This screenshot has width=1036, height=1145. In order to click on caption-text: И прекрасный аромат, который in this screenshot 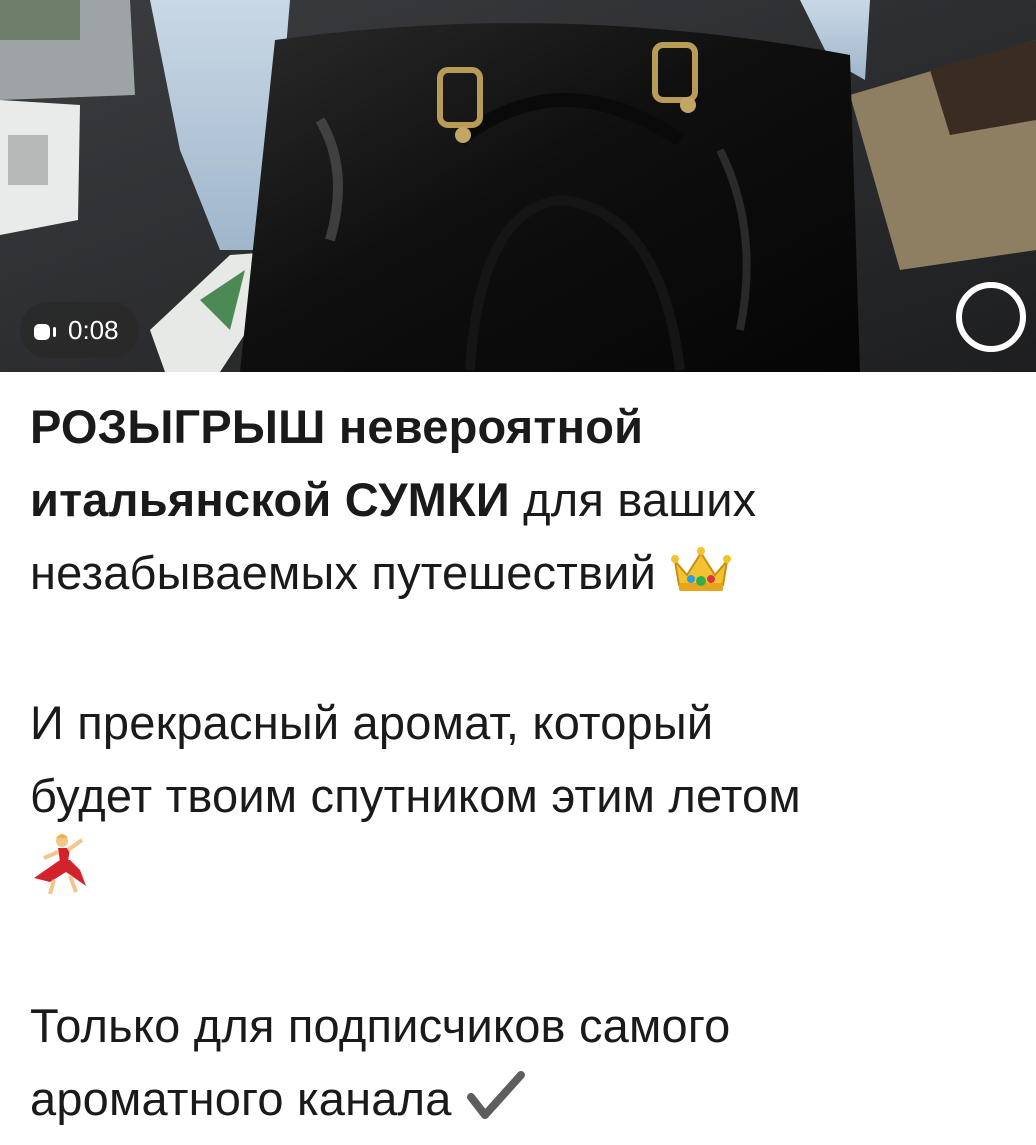, I will do `click(372, 723)`.